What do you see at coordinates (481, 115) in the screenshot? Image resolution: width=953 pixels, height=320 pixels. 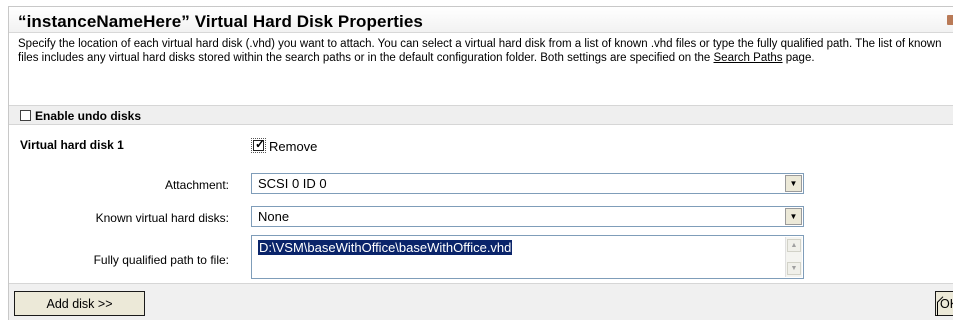 I see `undo-disks-row: Enable undo disks` at bounding box center [481, 115].